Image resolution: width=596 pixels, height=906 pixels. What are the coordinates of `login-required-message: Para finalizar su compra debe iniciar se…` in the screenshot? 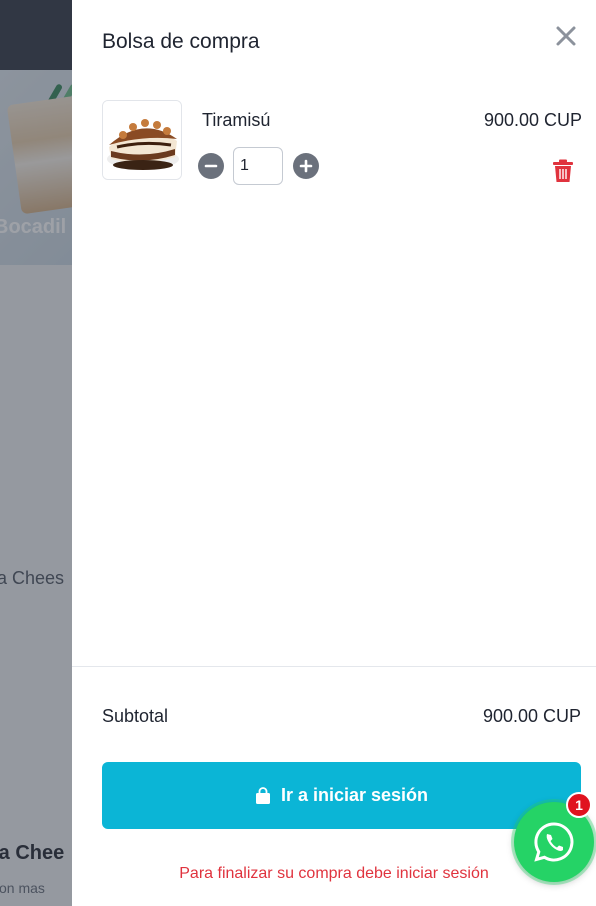 It's located at (334, 873).